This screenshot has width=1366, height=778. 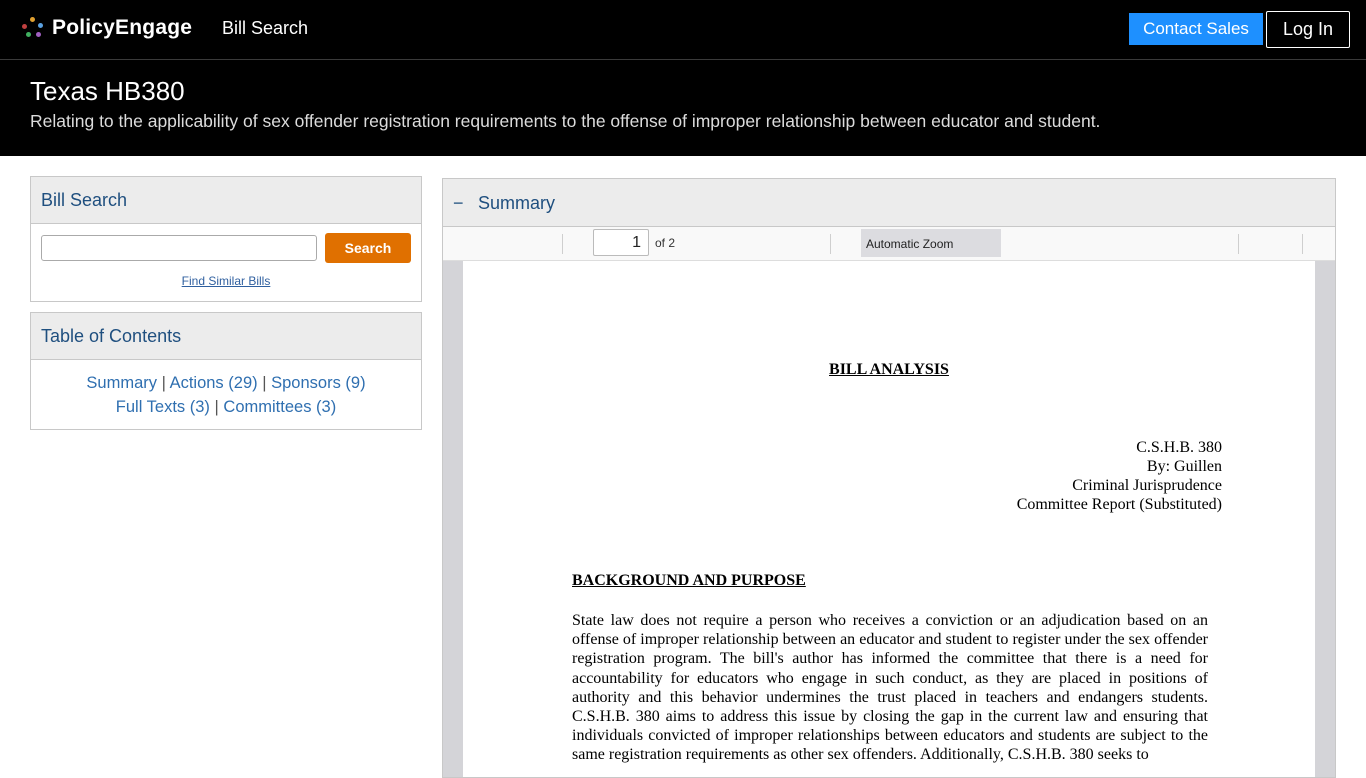 I want to click on doc-meta-line: Committee Report (Substituted), so click(x=1119, y=504).